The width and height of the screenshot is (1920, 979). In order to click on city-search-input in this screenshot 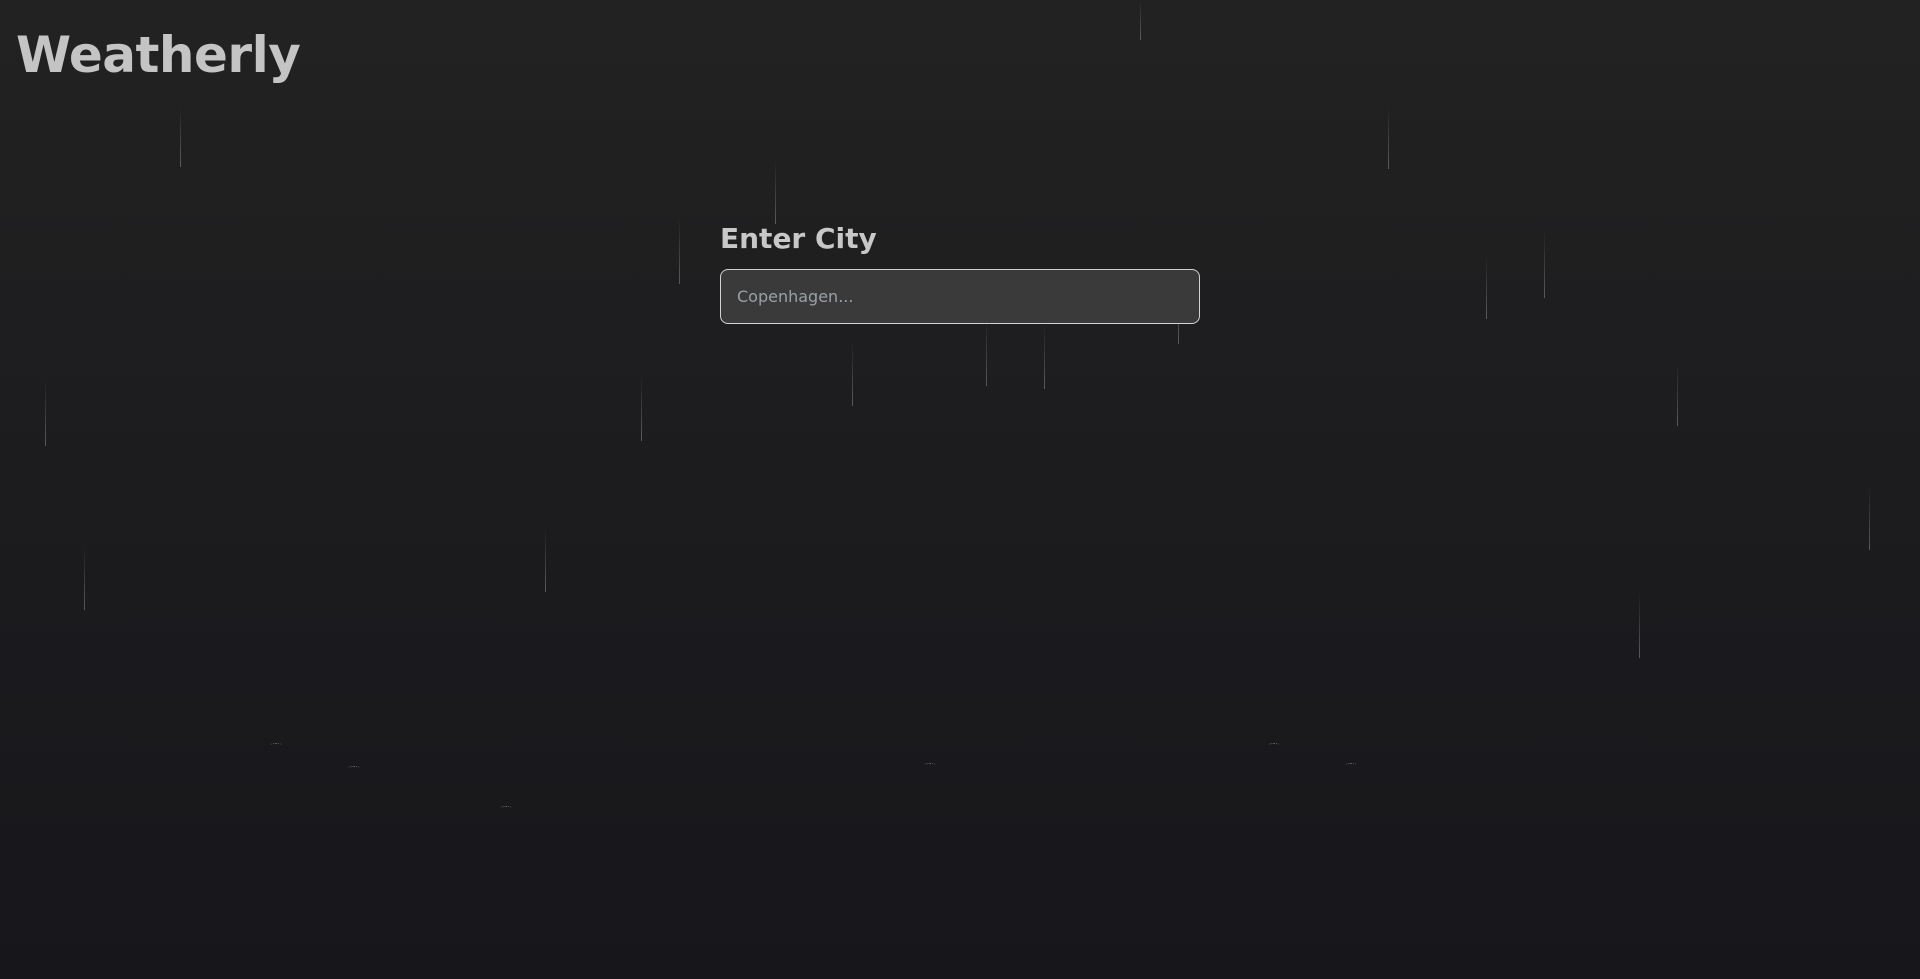, I will do `click(960, 296)`.